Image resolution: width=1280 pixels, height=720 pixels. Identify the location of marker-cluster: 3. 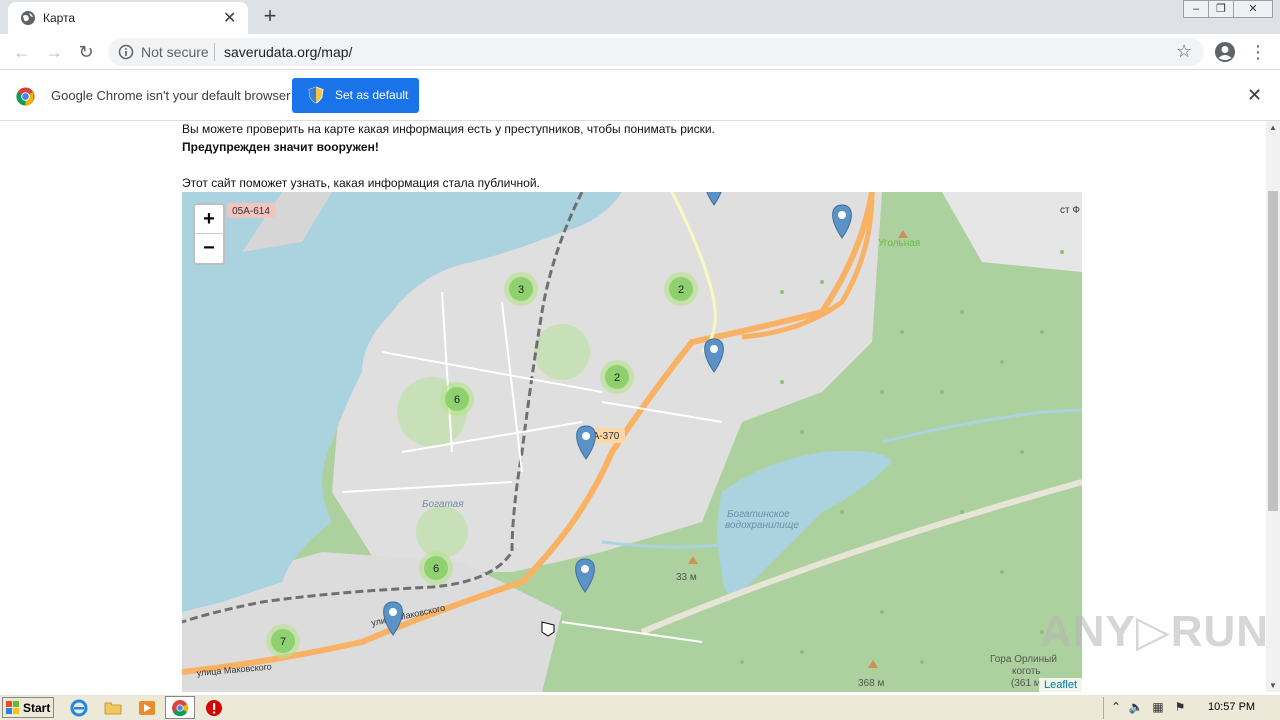
(521, 289).